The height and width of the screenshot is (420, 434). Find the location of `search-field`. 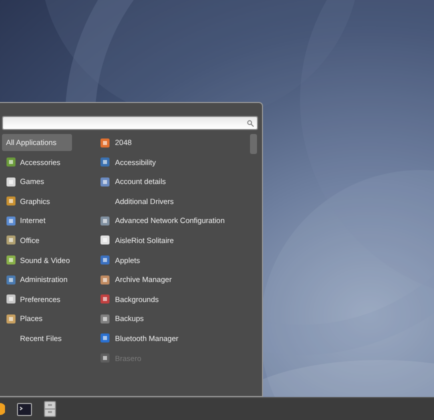

search-field is located at coordinates (130, 123).